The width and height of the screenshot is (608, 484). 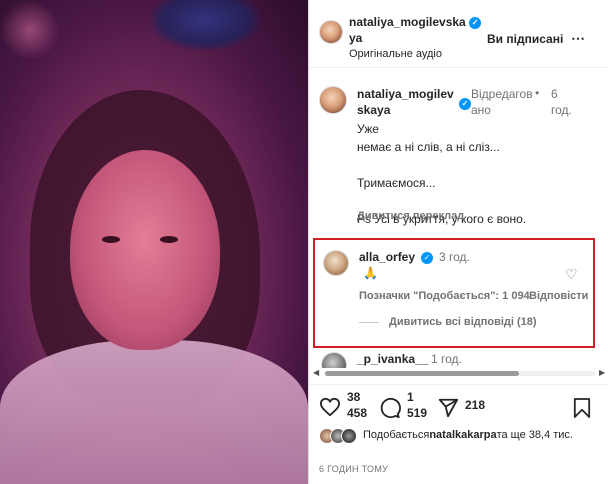 I want to click on scrollbar-track, so click(x=460, y=373).